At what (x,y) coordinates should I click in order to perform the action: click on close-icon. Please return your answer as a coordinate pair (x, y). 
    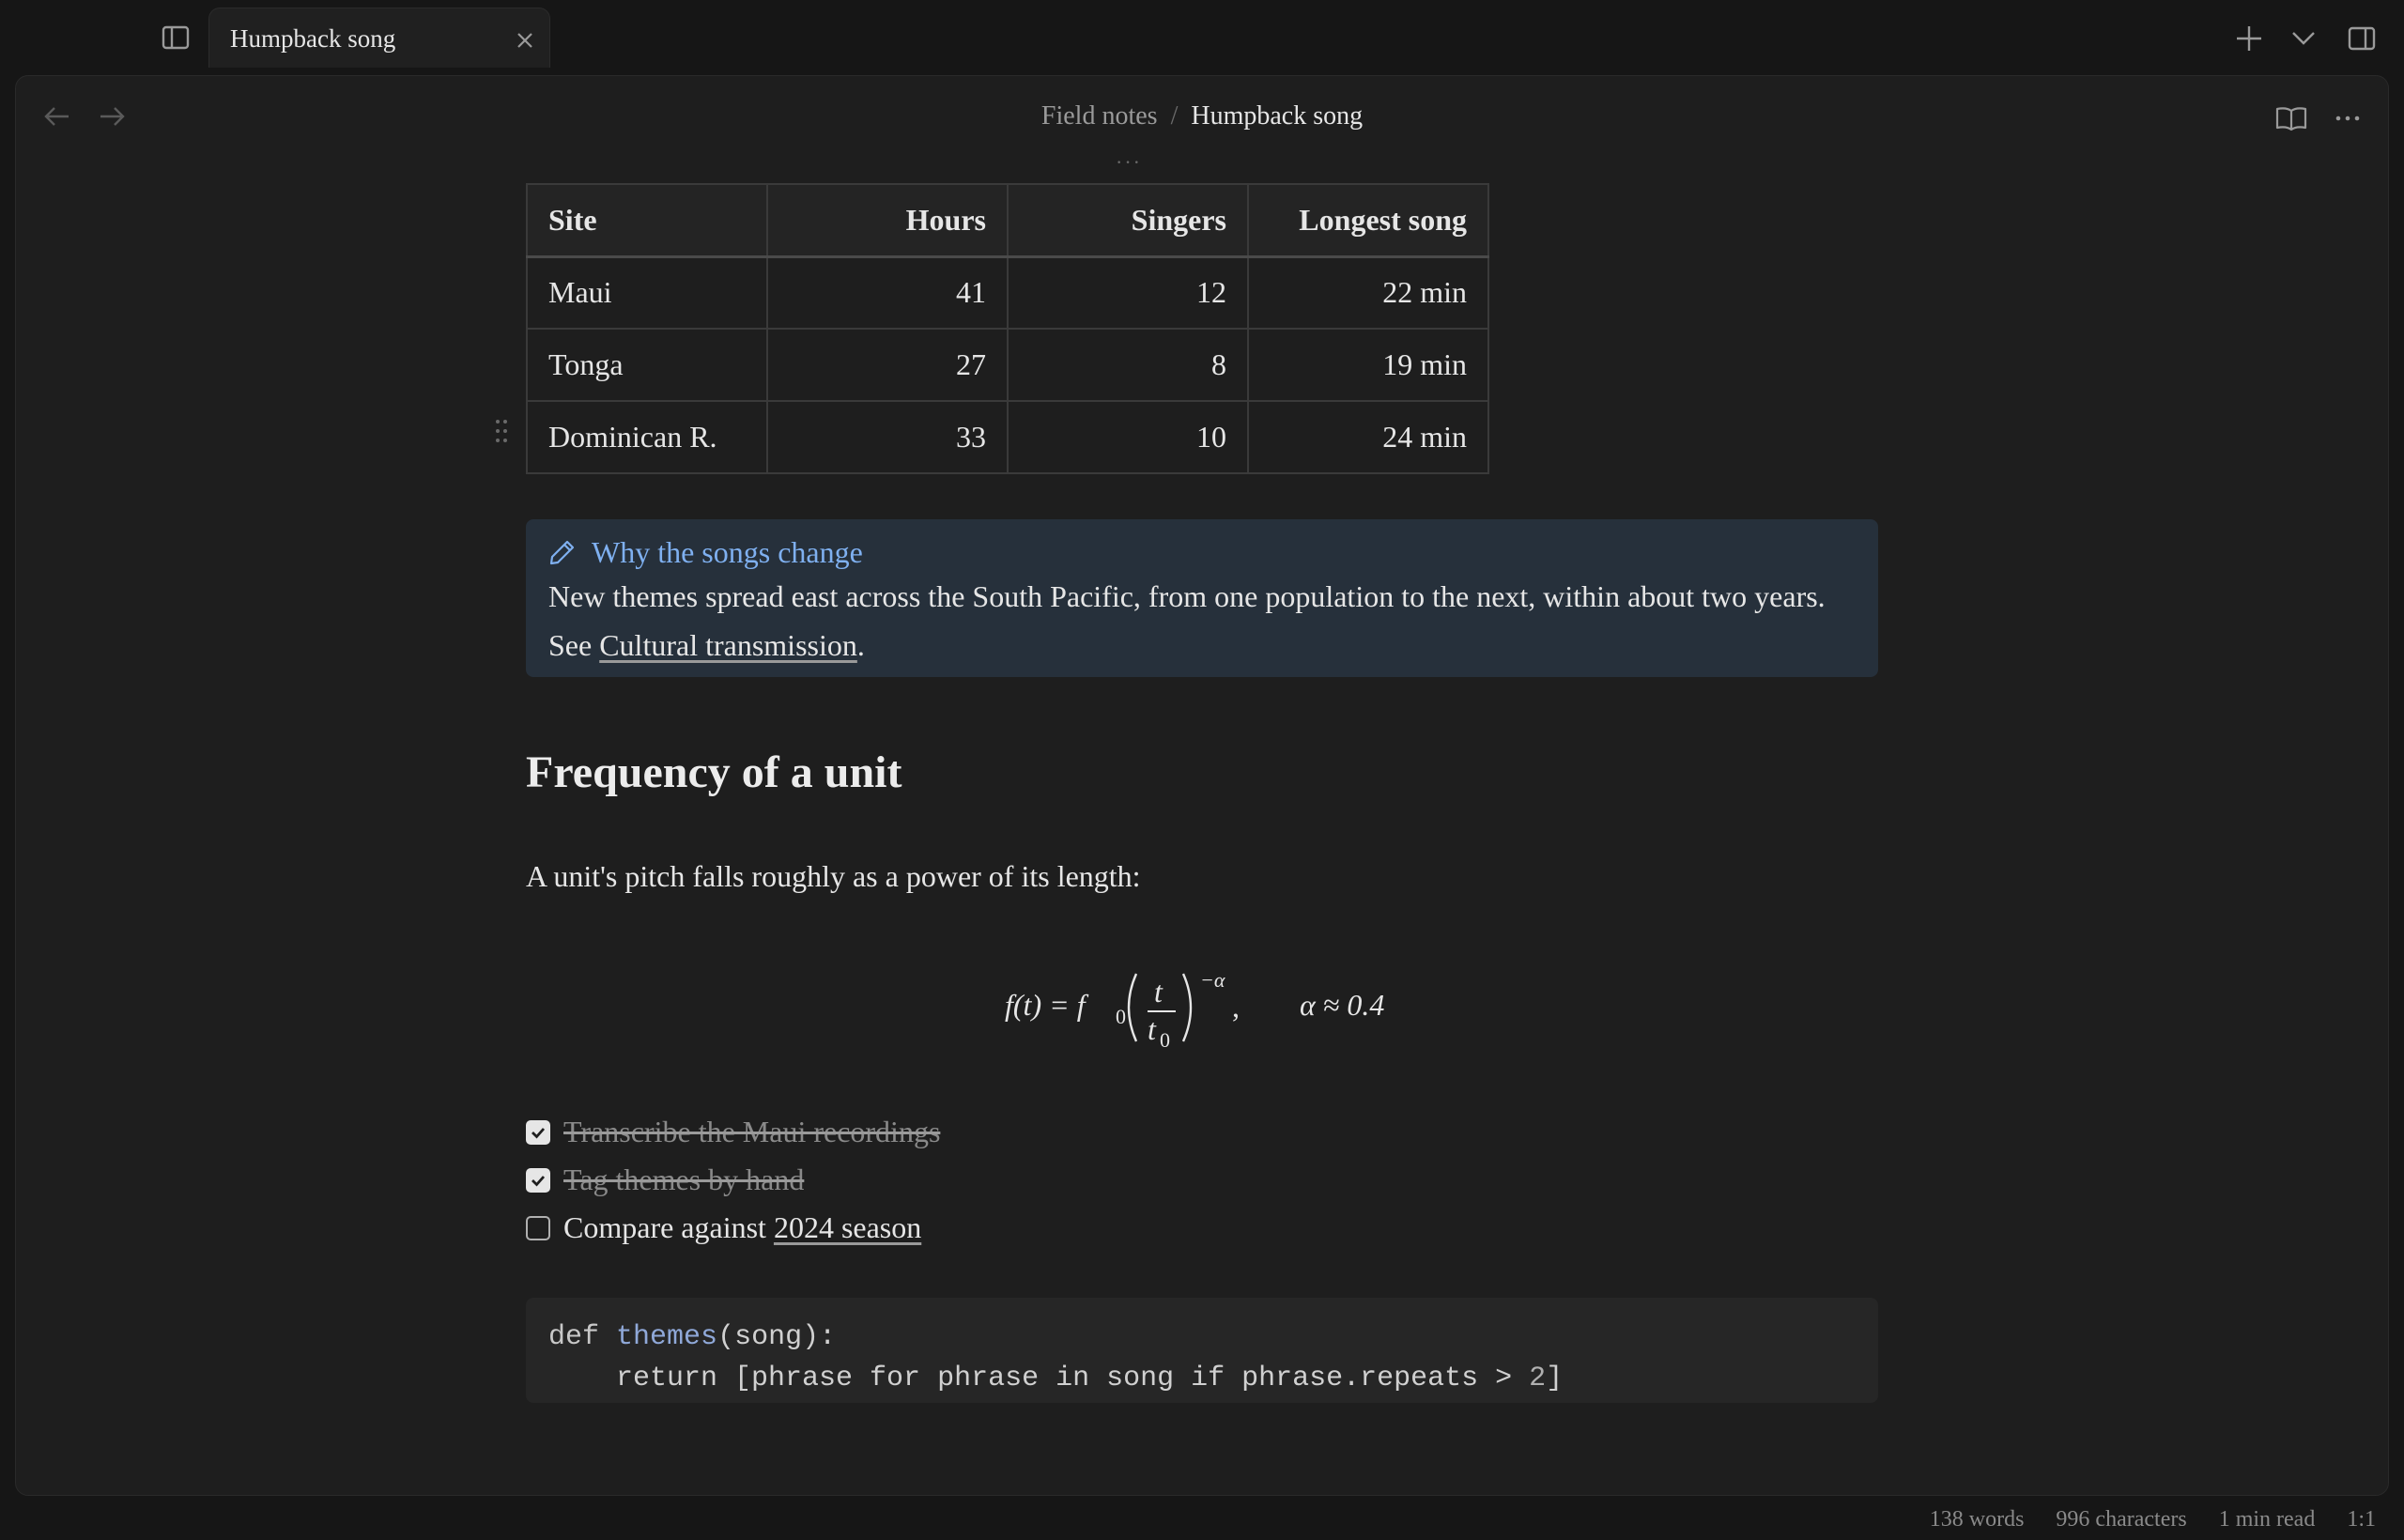
    Looking at the image, I should click on (525, 40).